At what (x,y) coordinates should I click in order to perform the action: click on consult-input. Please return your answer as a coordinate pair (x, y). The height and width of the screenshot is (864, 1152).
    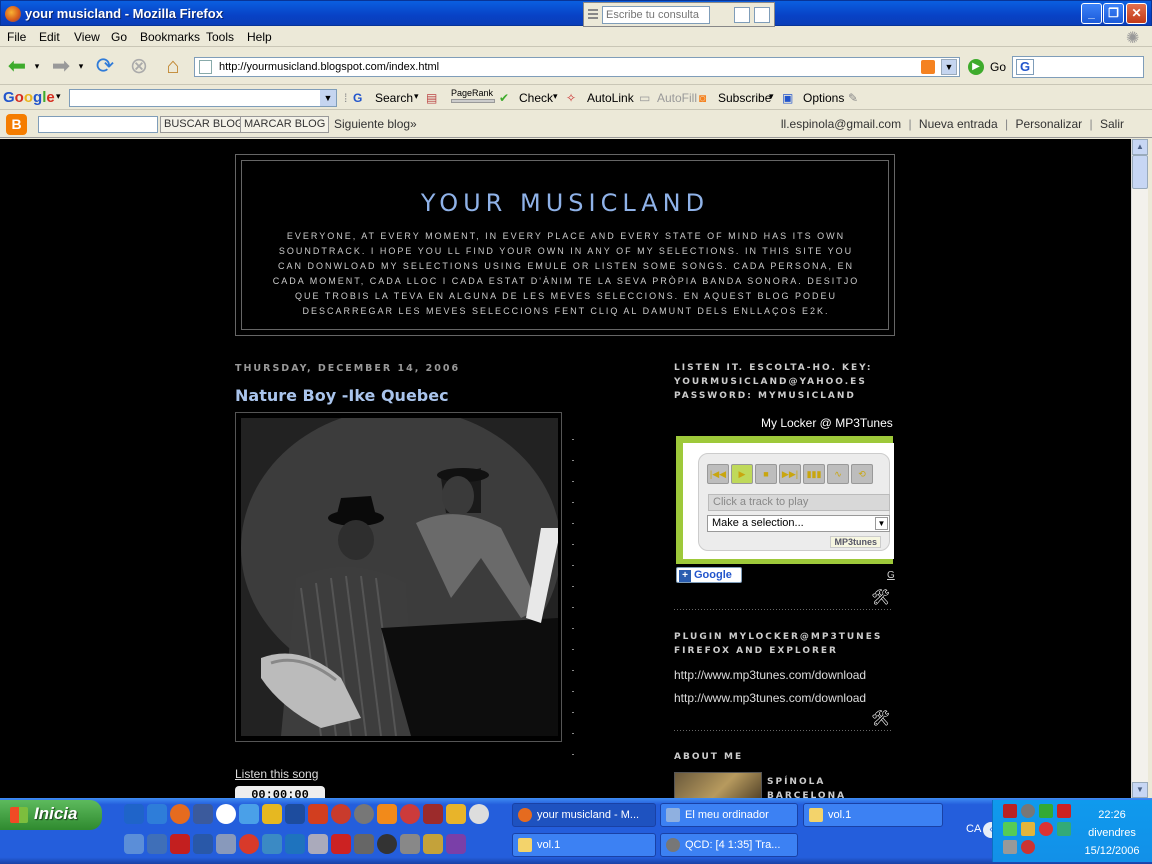
    Looking at the image, I should click on (656, 15).